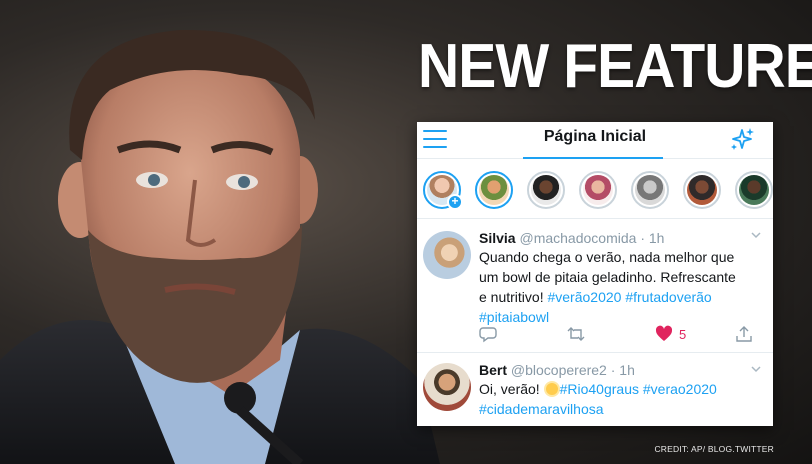  What do you see at coordinates (638, 389) in the screenshot?
I see `hashtag-link: #Rio40graus #verao2020` at bounding box center [638, 389].